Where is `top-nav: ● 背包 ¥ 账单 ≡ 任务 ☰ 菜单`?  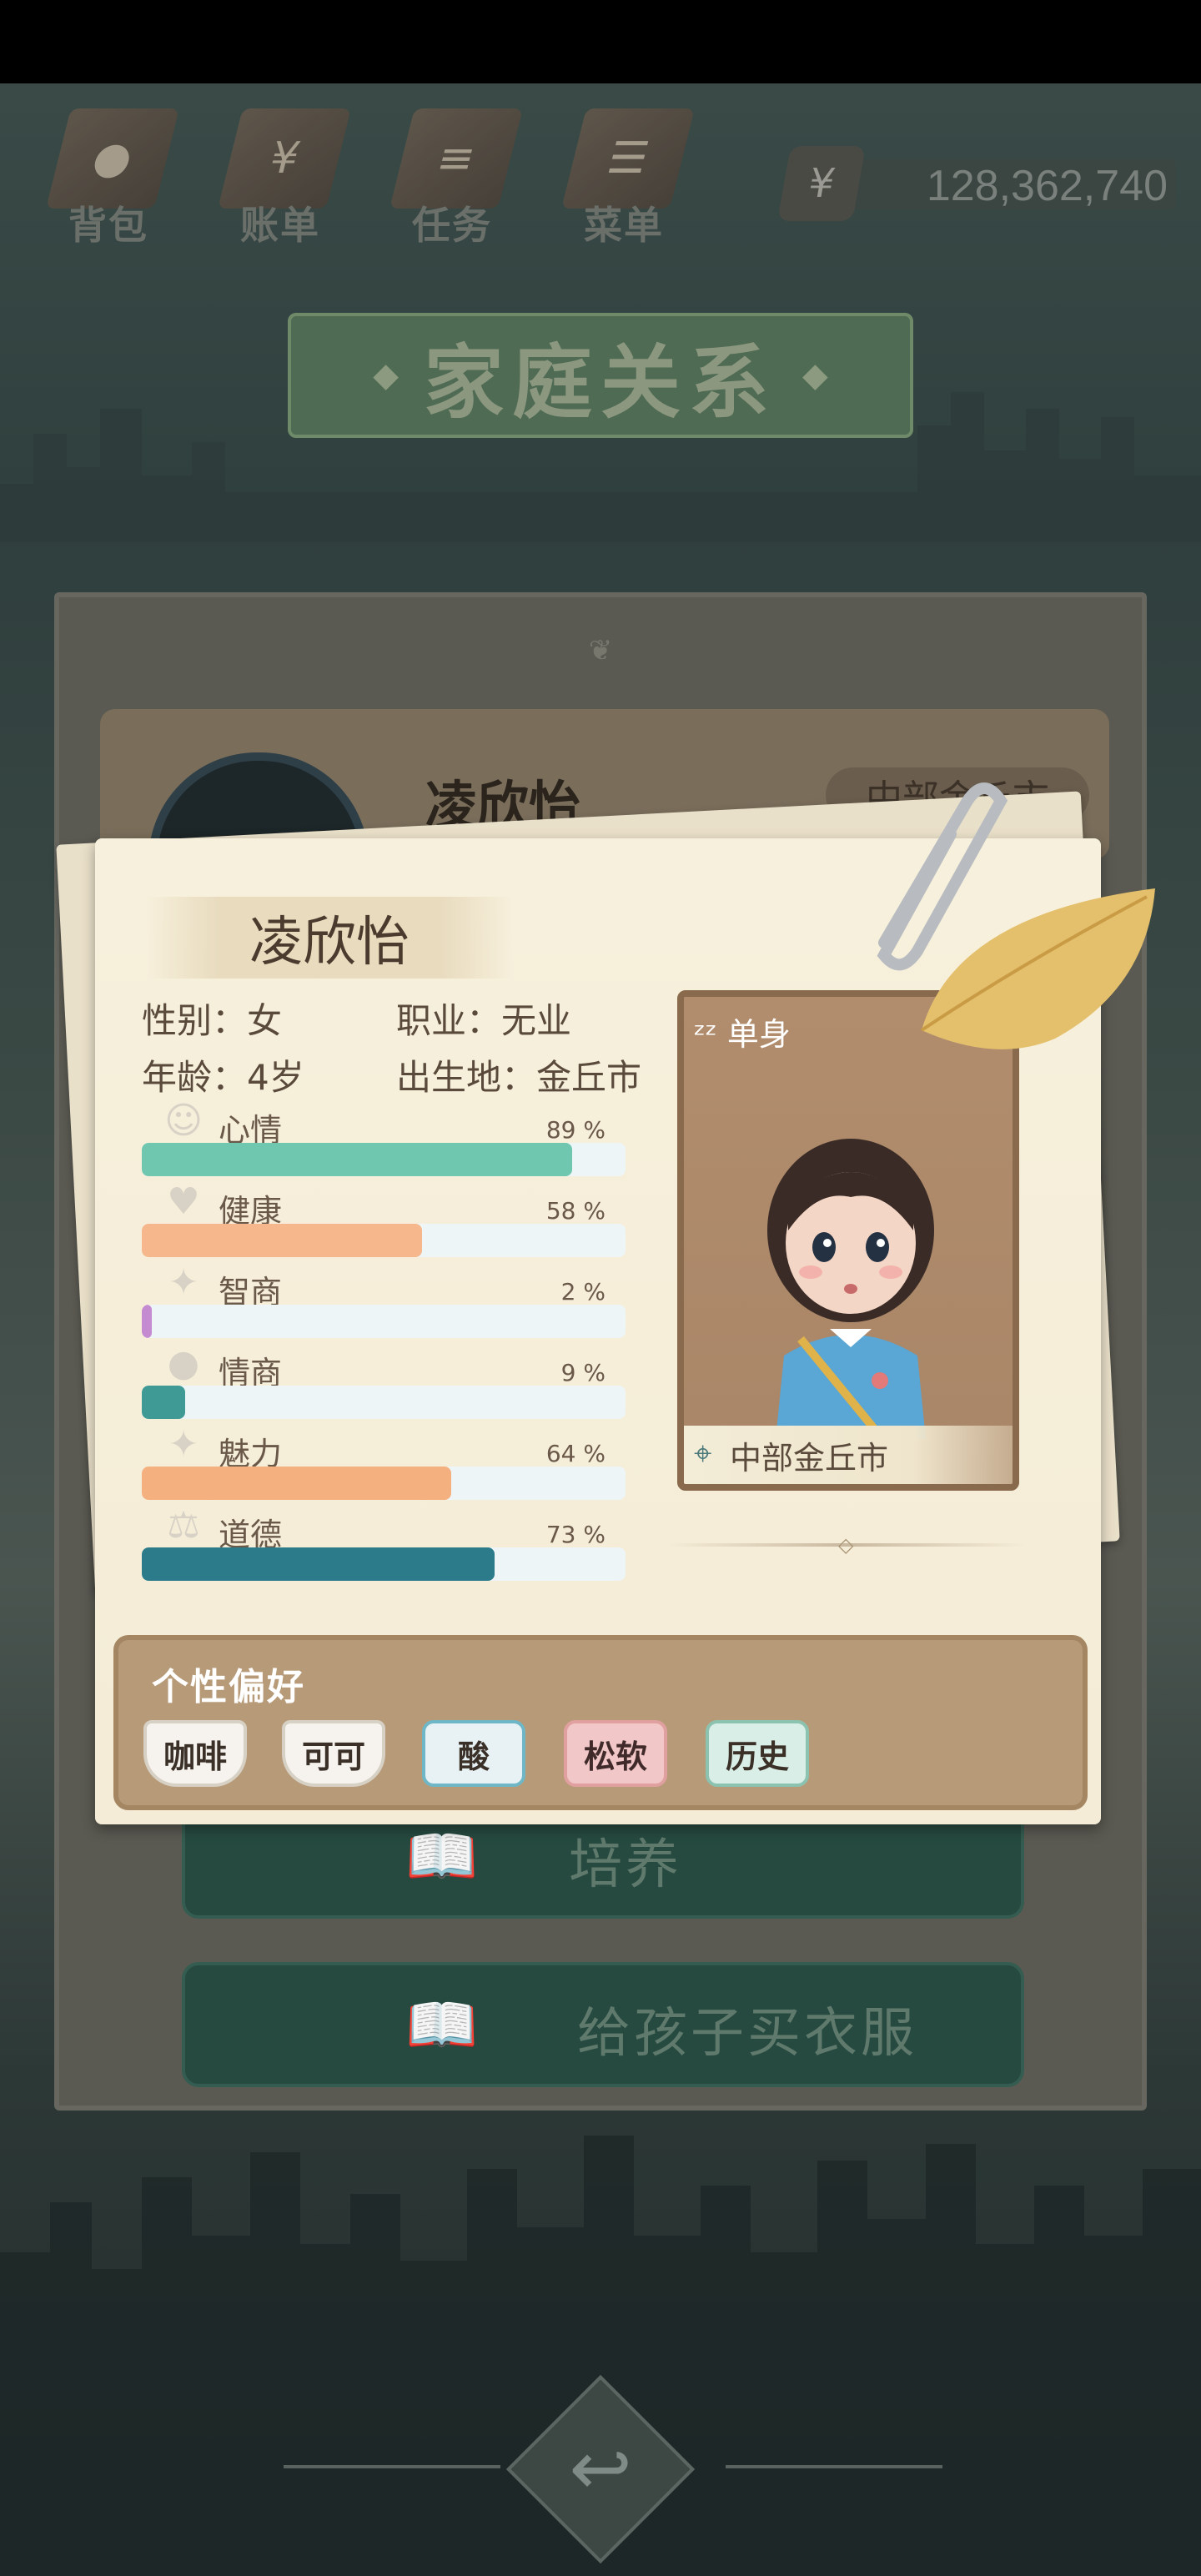
top-nav: ● 背包 ¥ 账单 ≡ 任务 ☰ 菜单 is located at coordinates (366, 171).